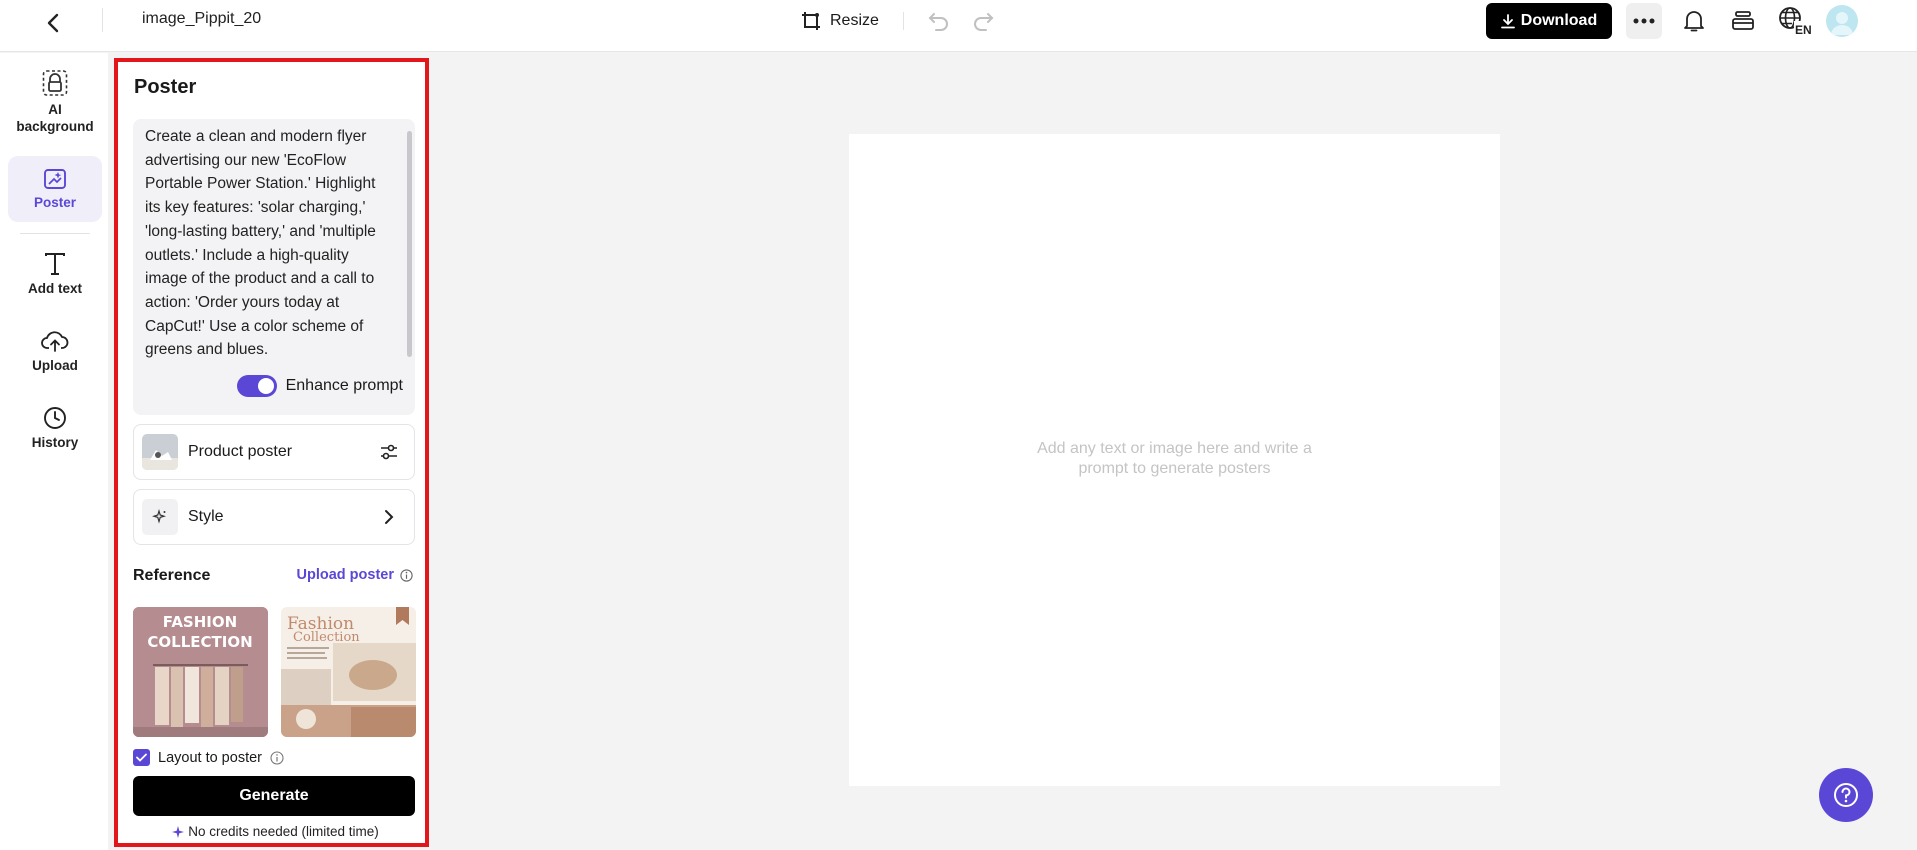 This screenshot has width=1917, height=850. What do you see at coordinates (854, 20) in the screenshot?
I see `resize-label: Resize` at bounding box center [854, 20].